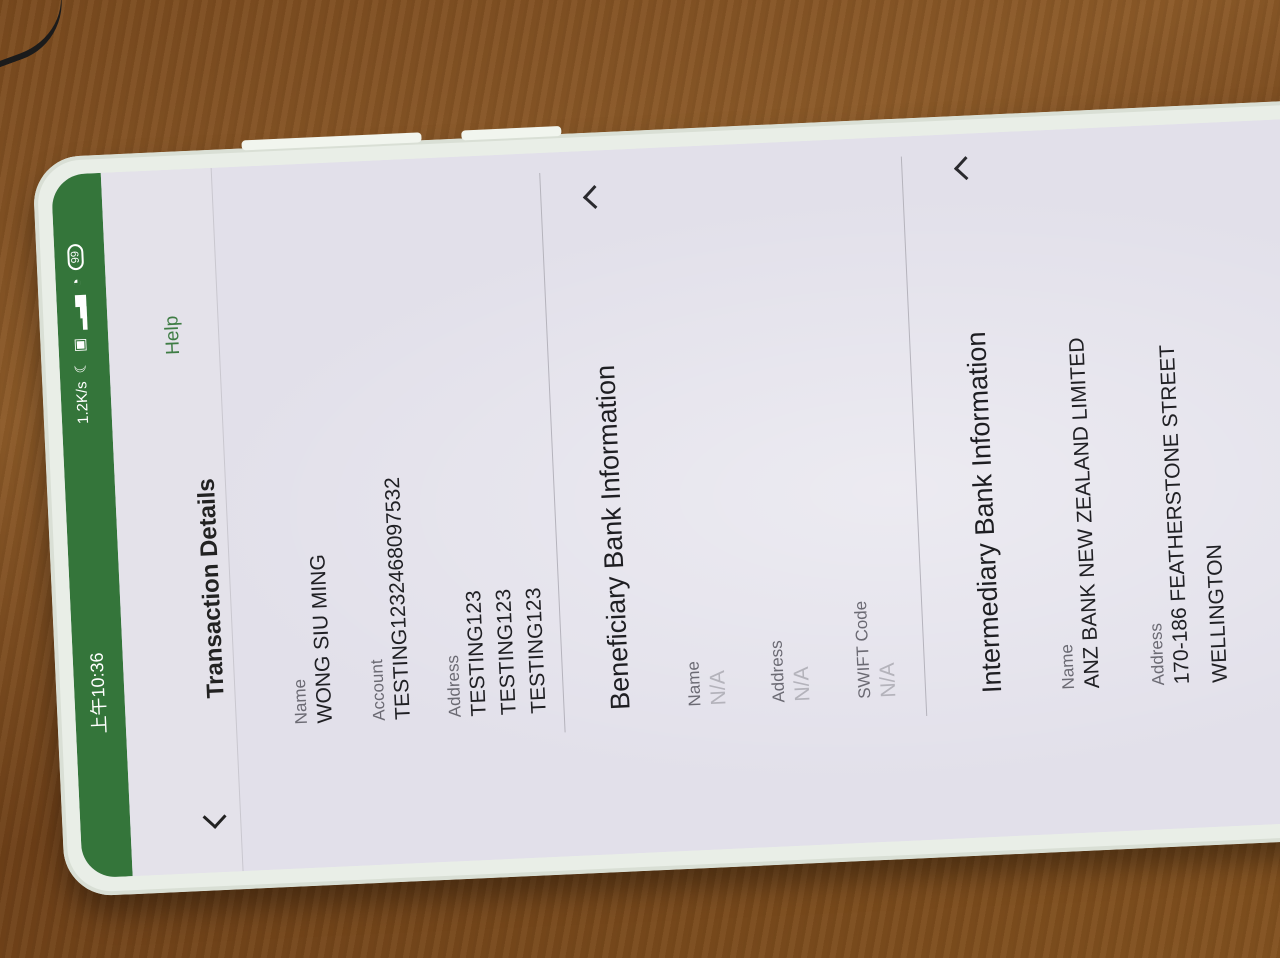 The height and width of the screenshot is (958, 1280). Describe the element at coordinates (476, 653) in the screenshot. I see `beneficiary-address-line-1: TESTING123` at that location.